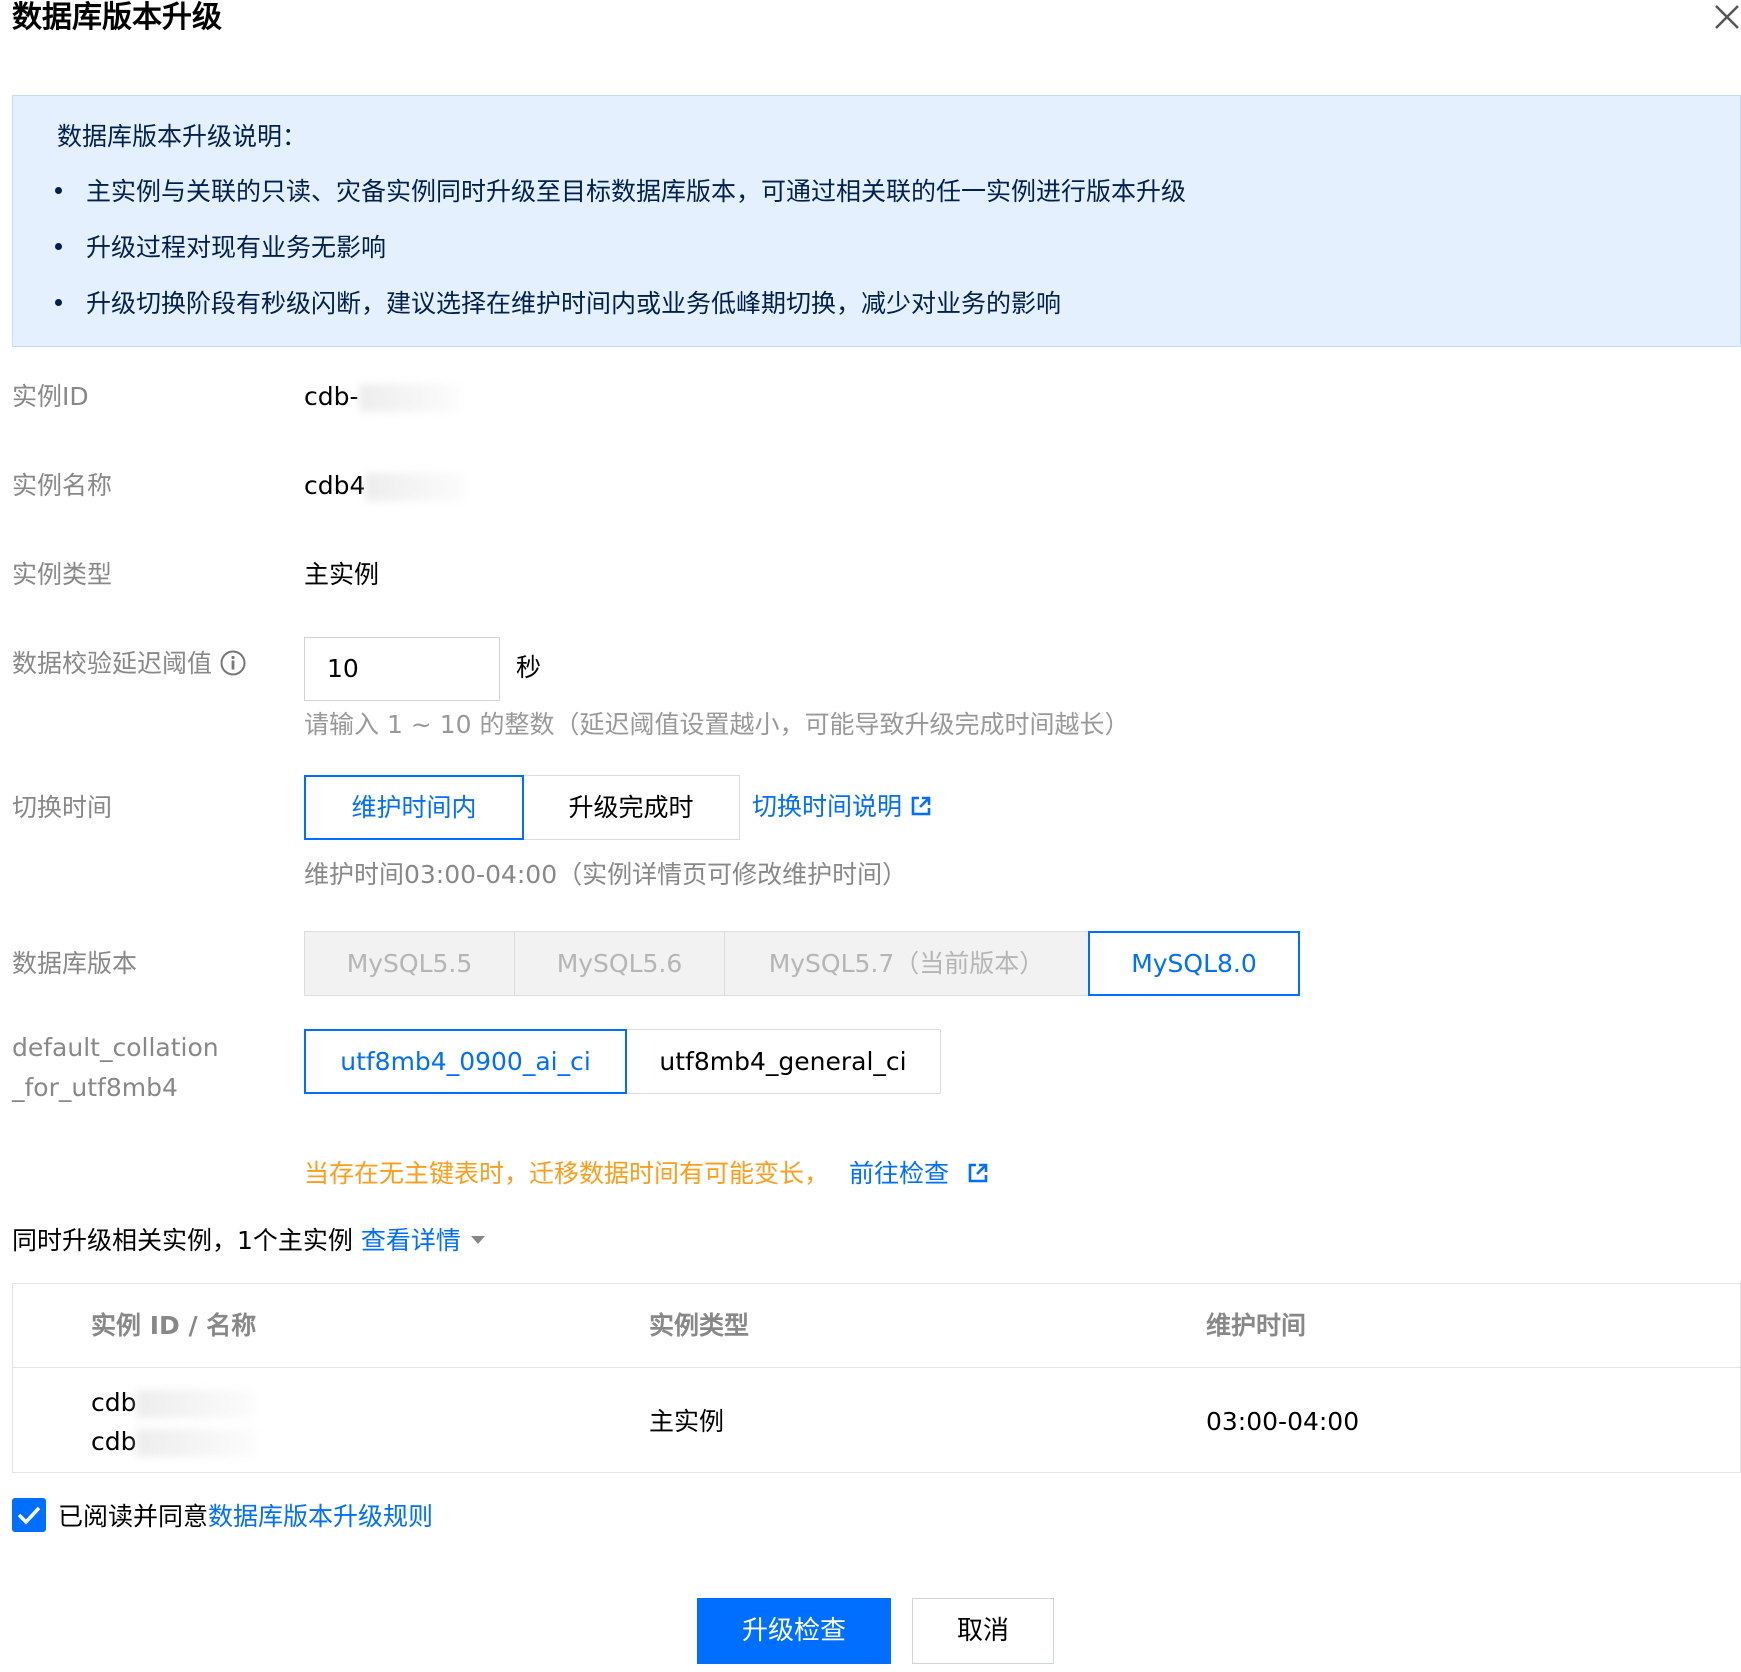 The width and height of the screenshot is (1741, 1672). Describe the element at coordinates (75, 963) in the screenshot. I see `db-version-label: 数据库版本` at that location.